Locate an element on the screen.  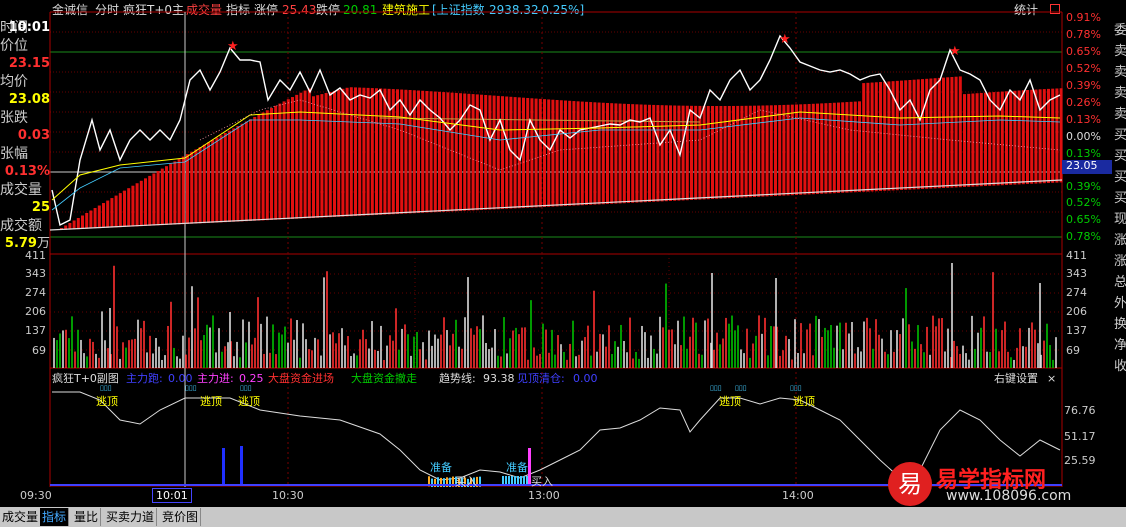
trend-label: 趋势线: is located at coordinates (457, 379).